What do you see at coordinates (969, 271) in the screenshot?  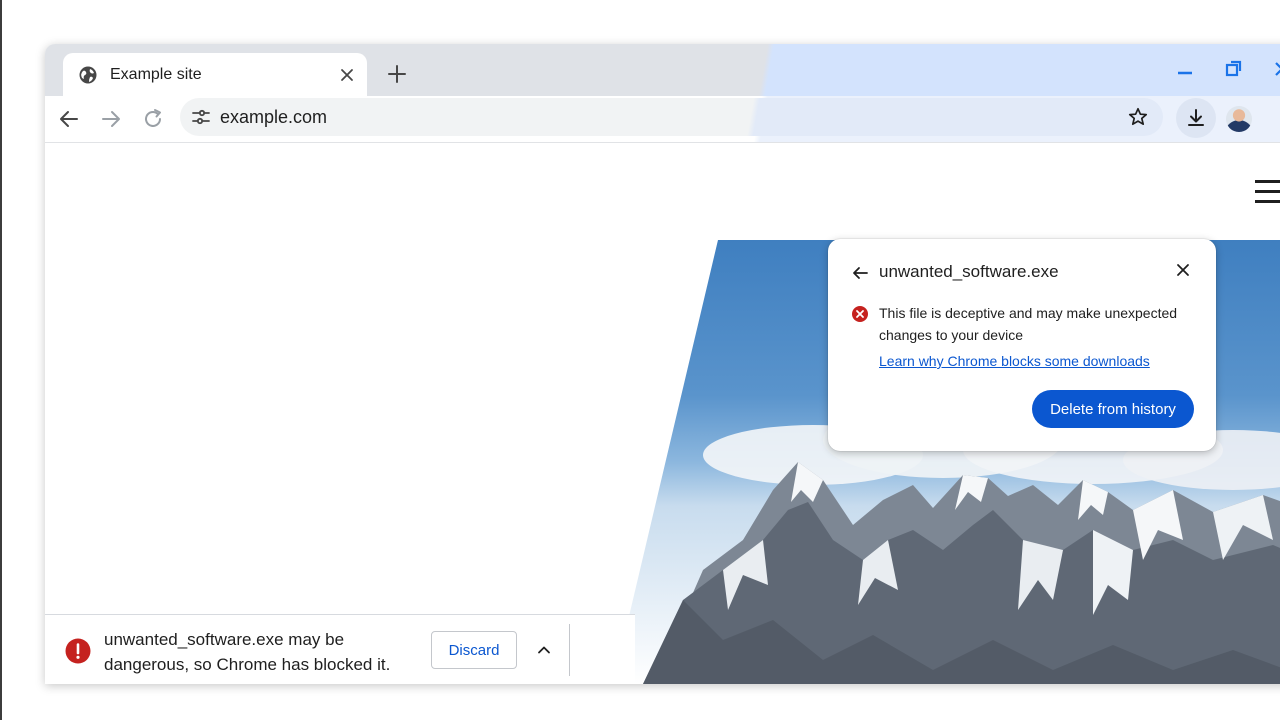 I see `download-filename: unwanted_software.exe` at bounding box center [969, 271].